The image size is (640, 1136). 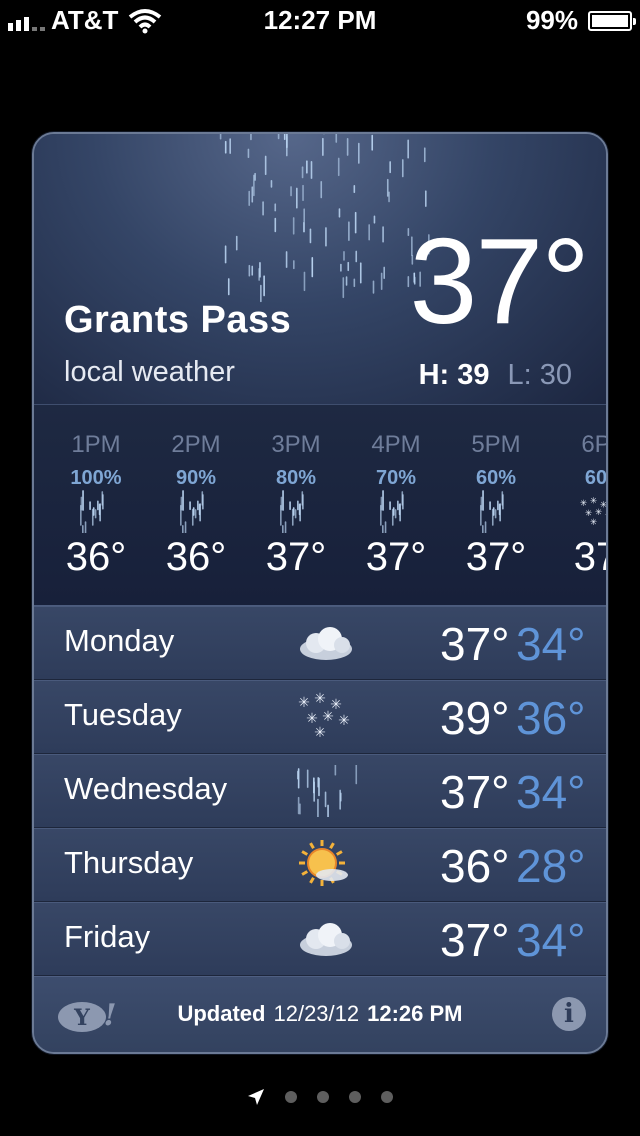 I want to click on day-high-temp: 36°, so click(x=475, y=866).